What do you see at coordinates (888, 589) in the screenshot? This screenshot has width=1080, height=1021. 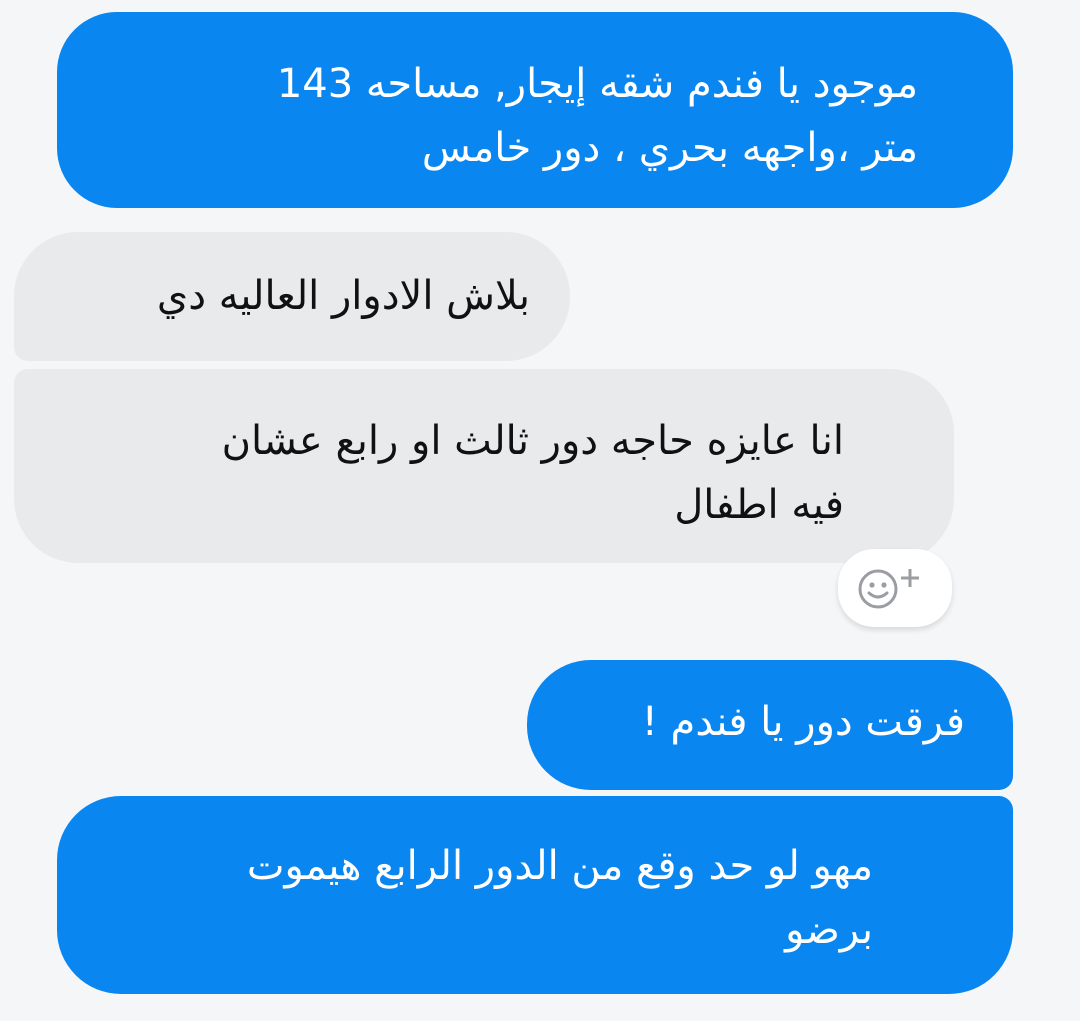 I see `add-reaction-icon` at bounding box center [888, 589].